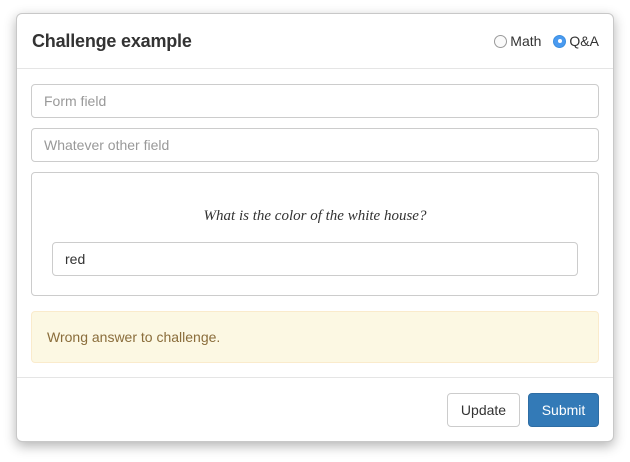 Image resolution: width=630 pixels, height=462 pixels. What do you see at coordinates (315, 41) in the screenshot?
I see `modal-header: Challenge example Math Q&A` at bounding box center [315, 41].